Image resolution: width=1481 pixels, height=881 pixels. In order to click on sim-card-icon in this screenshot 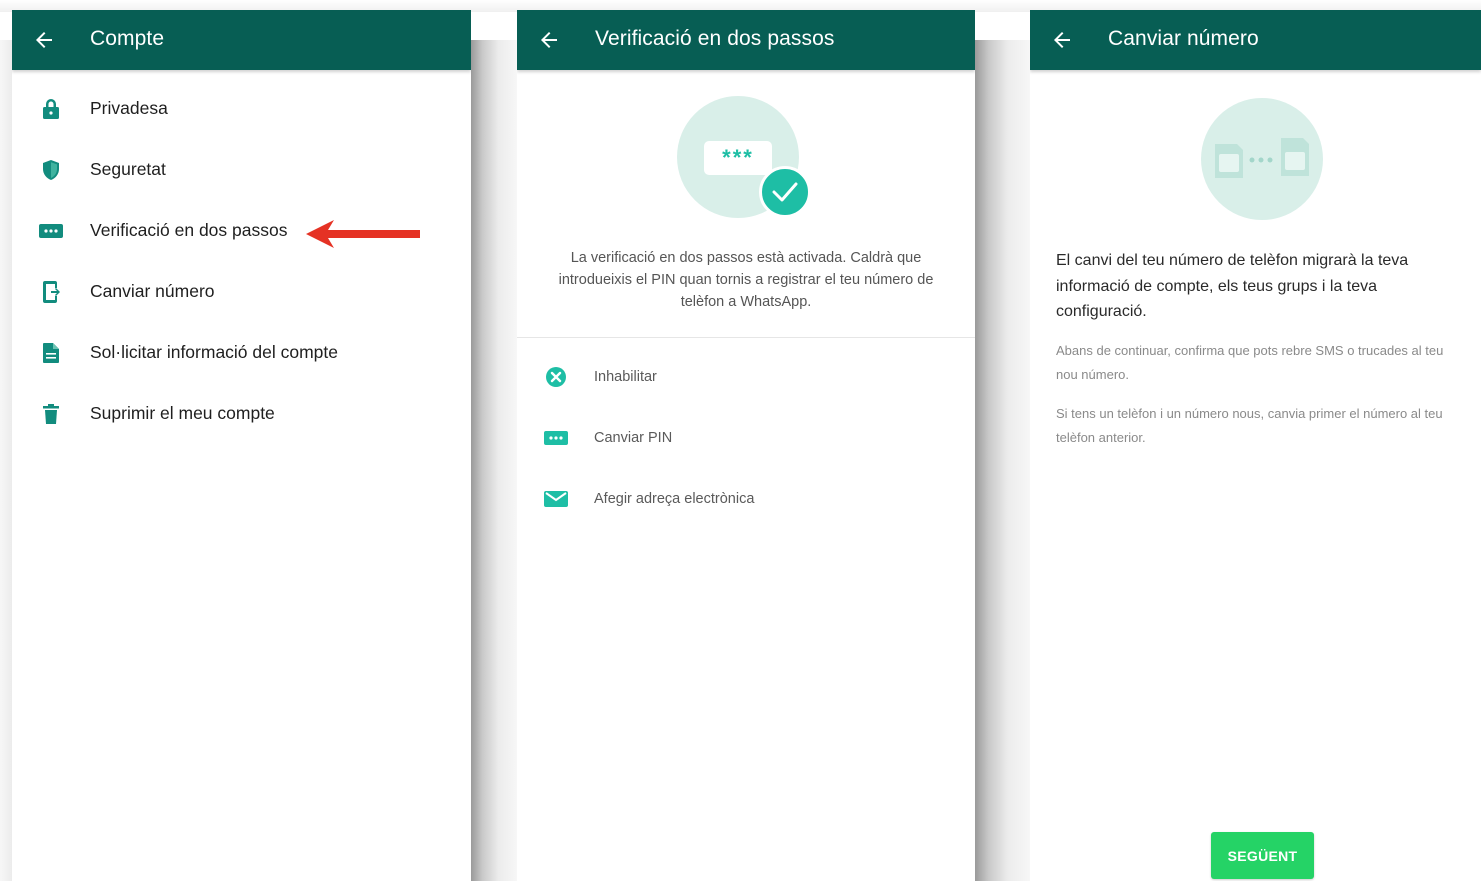, I will do `click(1262, 158)`.